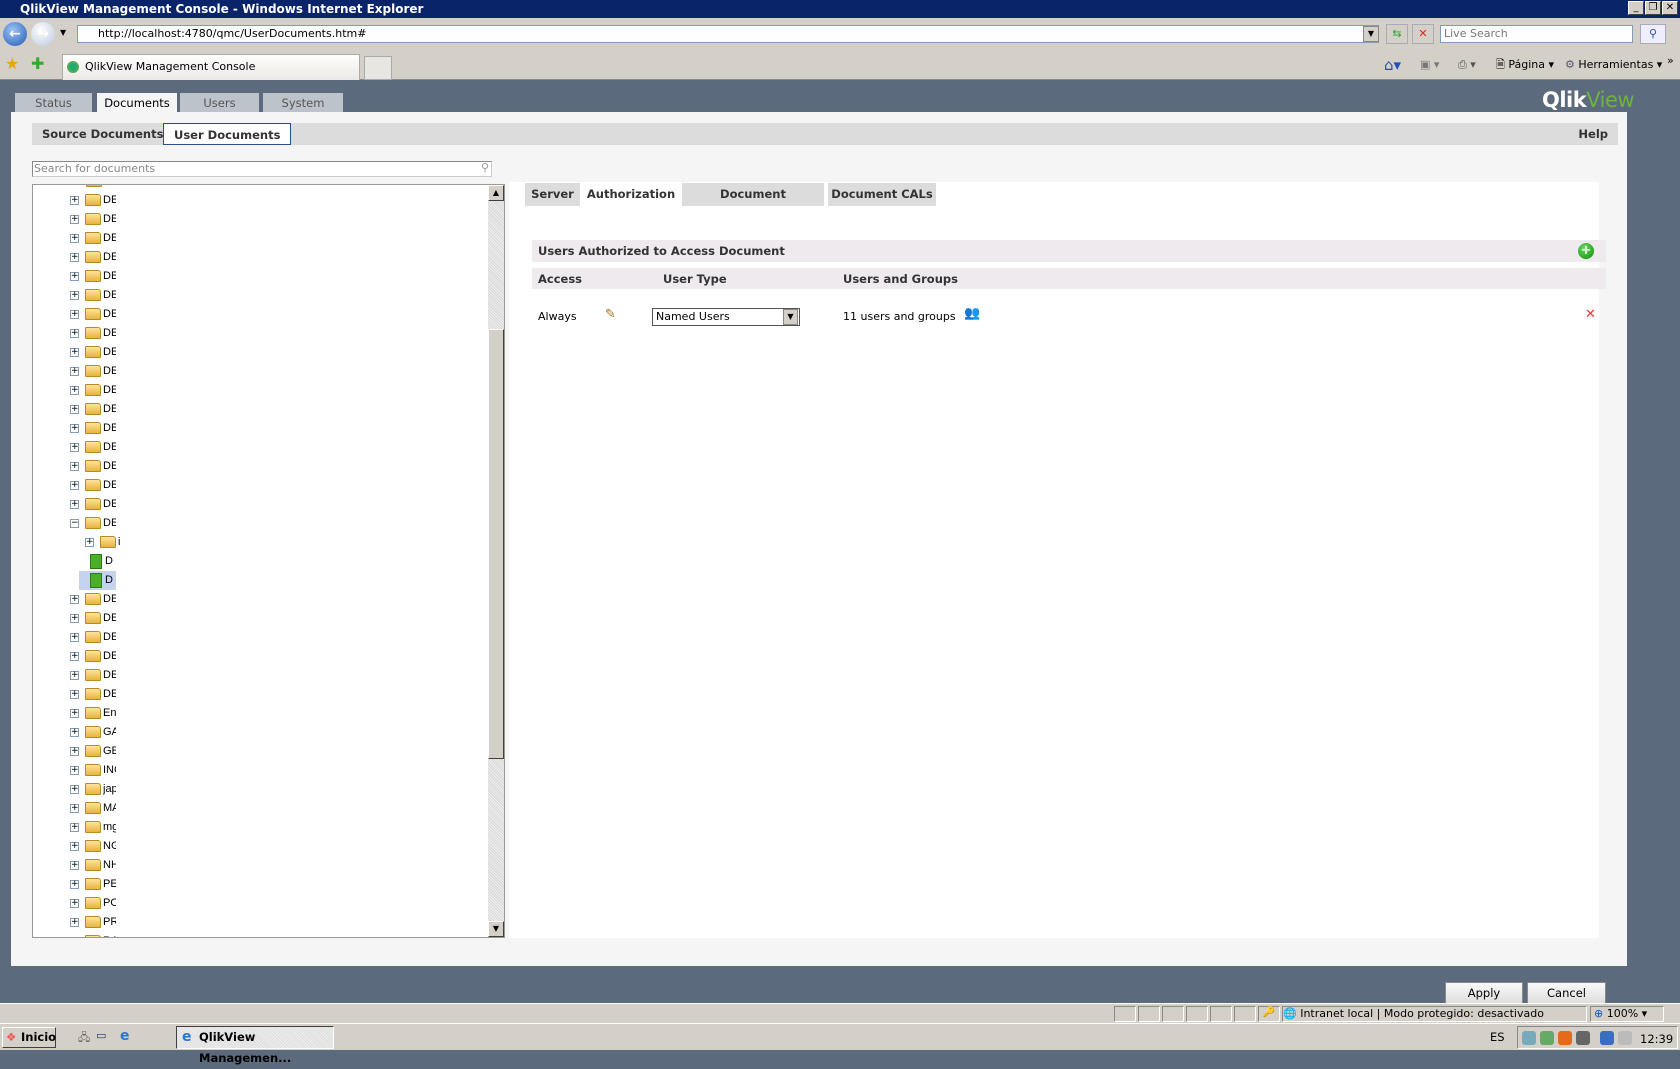 The image size is (1680, 1069). Describe the element at coordinates (53, 103) in the screenshot. I see `tab-status: Status` at that location.